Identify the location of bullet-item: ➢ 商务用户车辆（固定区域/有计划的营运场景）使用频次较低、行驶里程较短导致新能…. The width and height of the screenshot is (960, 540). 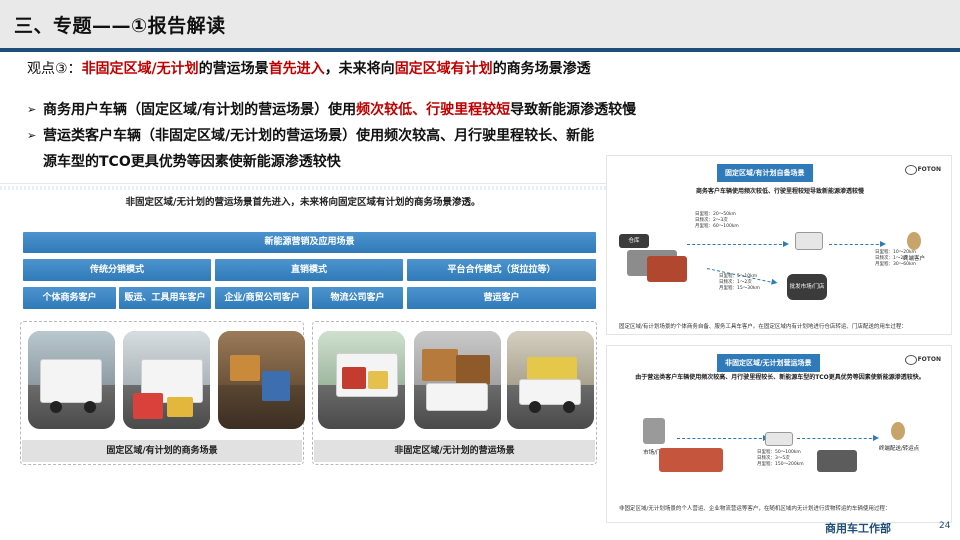
(487, 110).